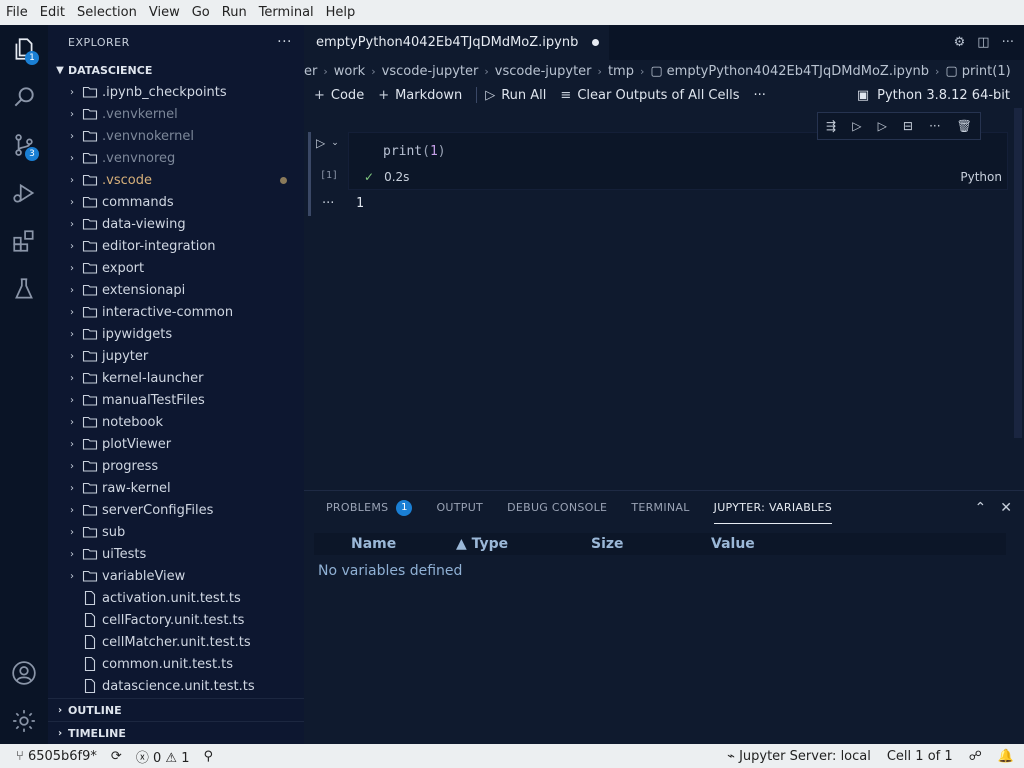  What do you see at coordinates (964, 126) in the screenshot?
I see `delete-icon: 🗑` at bounding box center [964, 126].